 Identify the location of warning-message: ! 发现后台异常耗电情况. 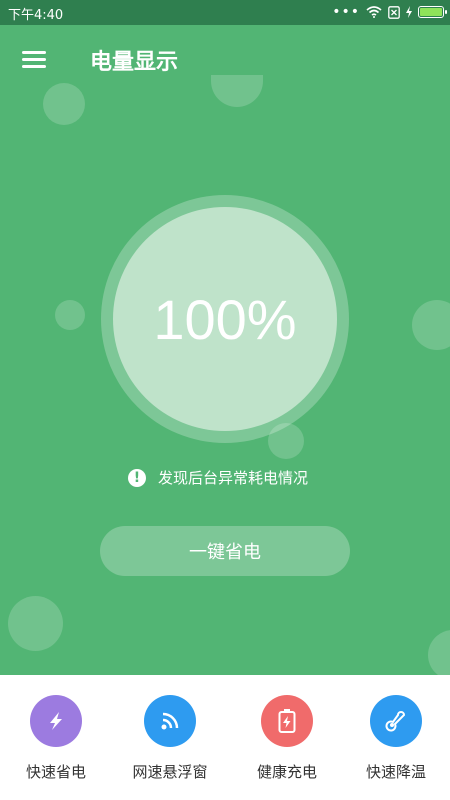
(218, 477).